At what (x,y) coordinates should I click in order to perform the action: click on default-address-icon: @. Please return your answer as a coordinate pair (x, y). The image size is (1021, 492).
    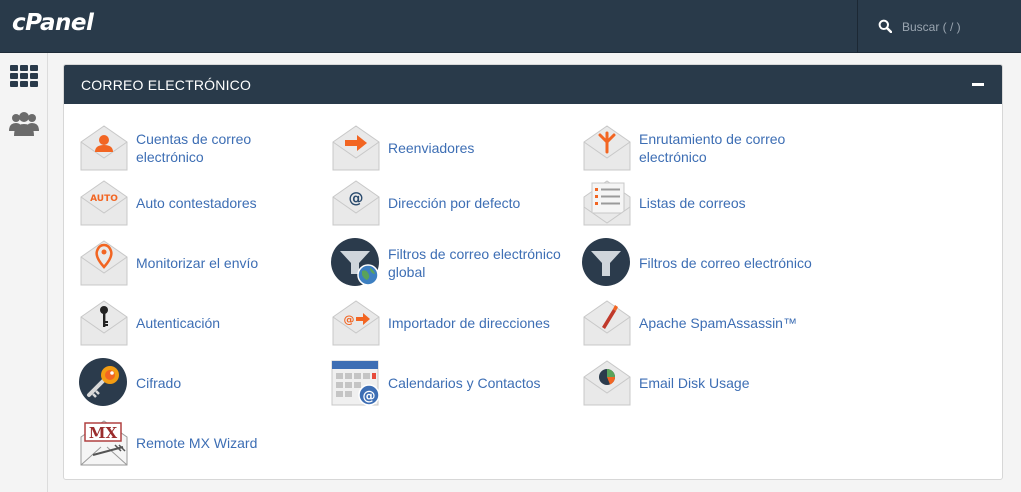
    Looking at the image, I should click on (356, 203).